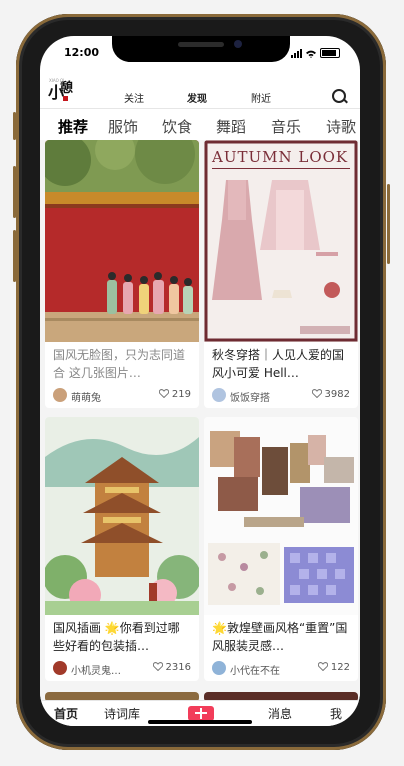 This screenshot has width=404, height=766. Describe the element at coordinates (238, 44) in the screenshot. I see `front-camera` at that location.